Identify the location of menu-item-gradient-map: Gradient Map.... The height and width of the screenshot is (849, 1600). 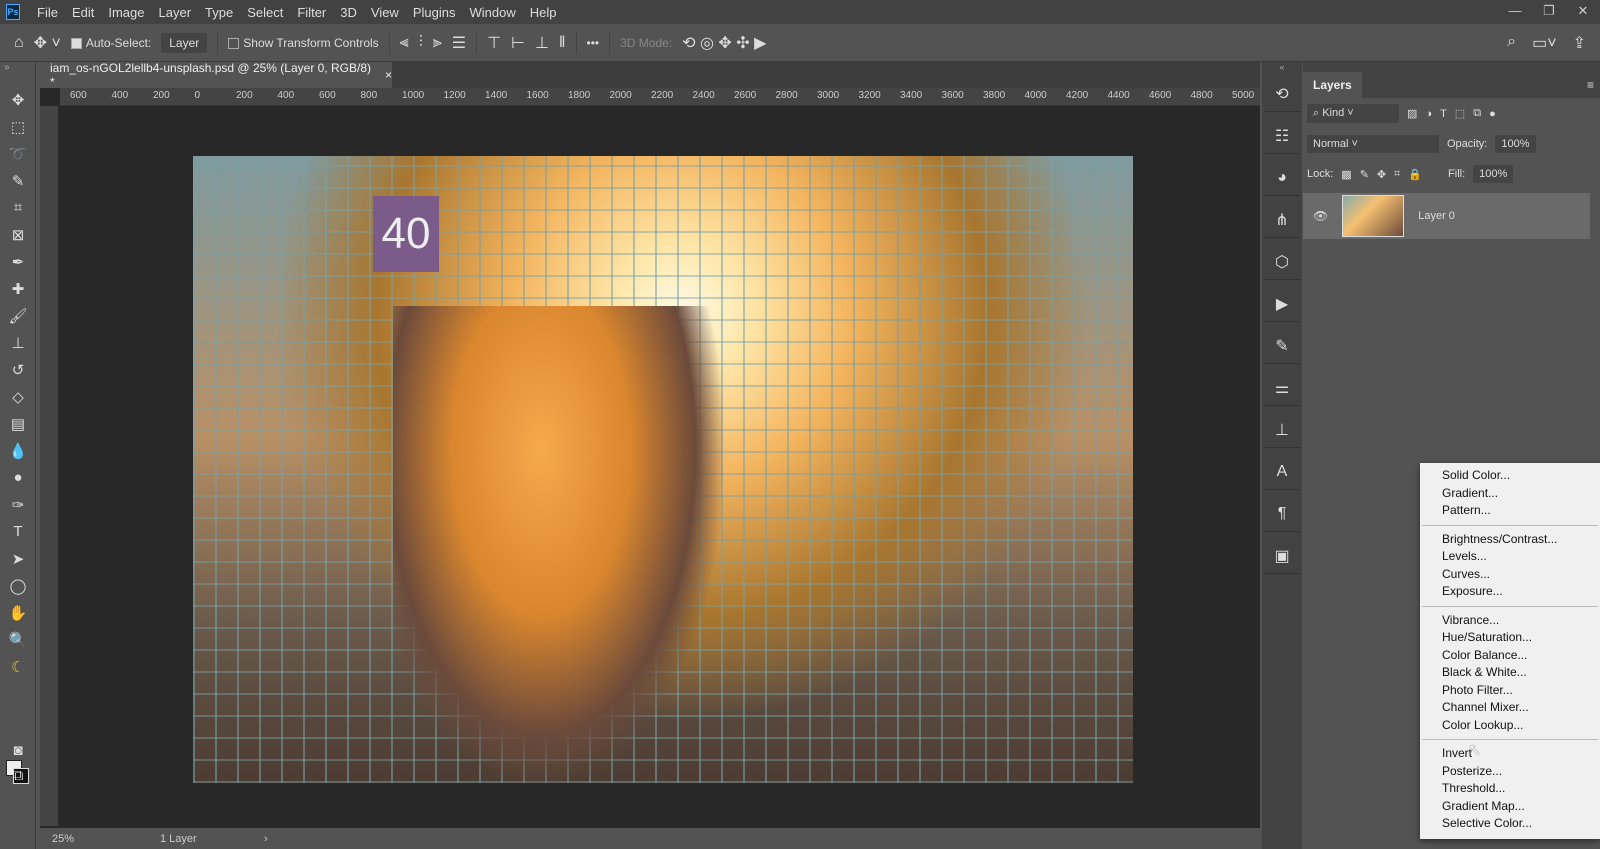
(1510, 807).